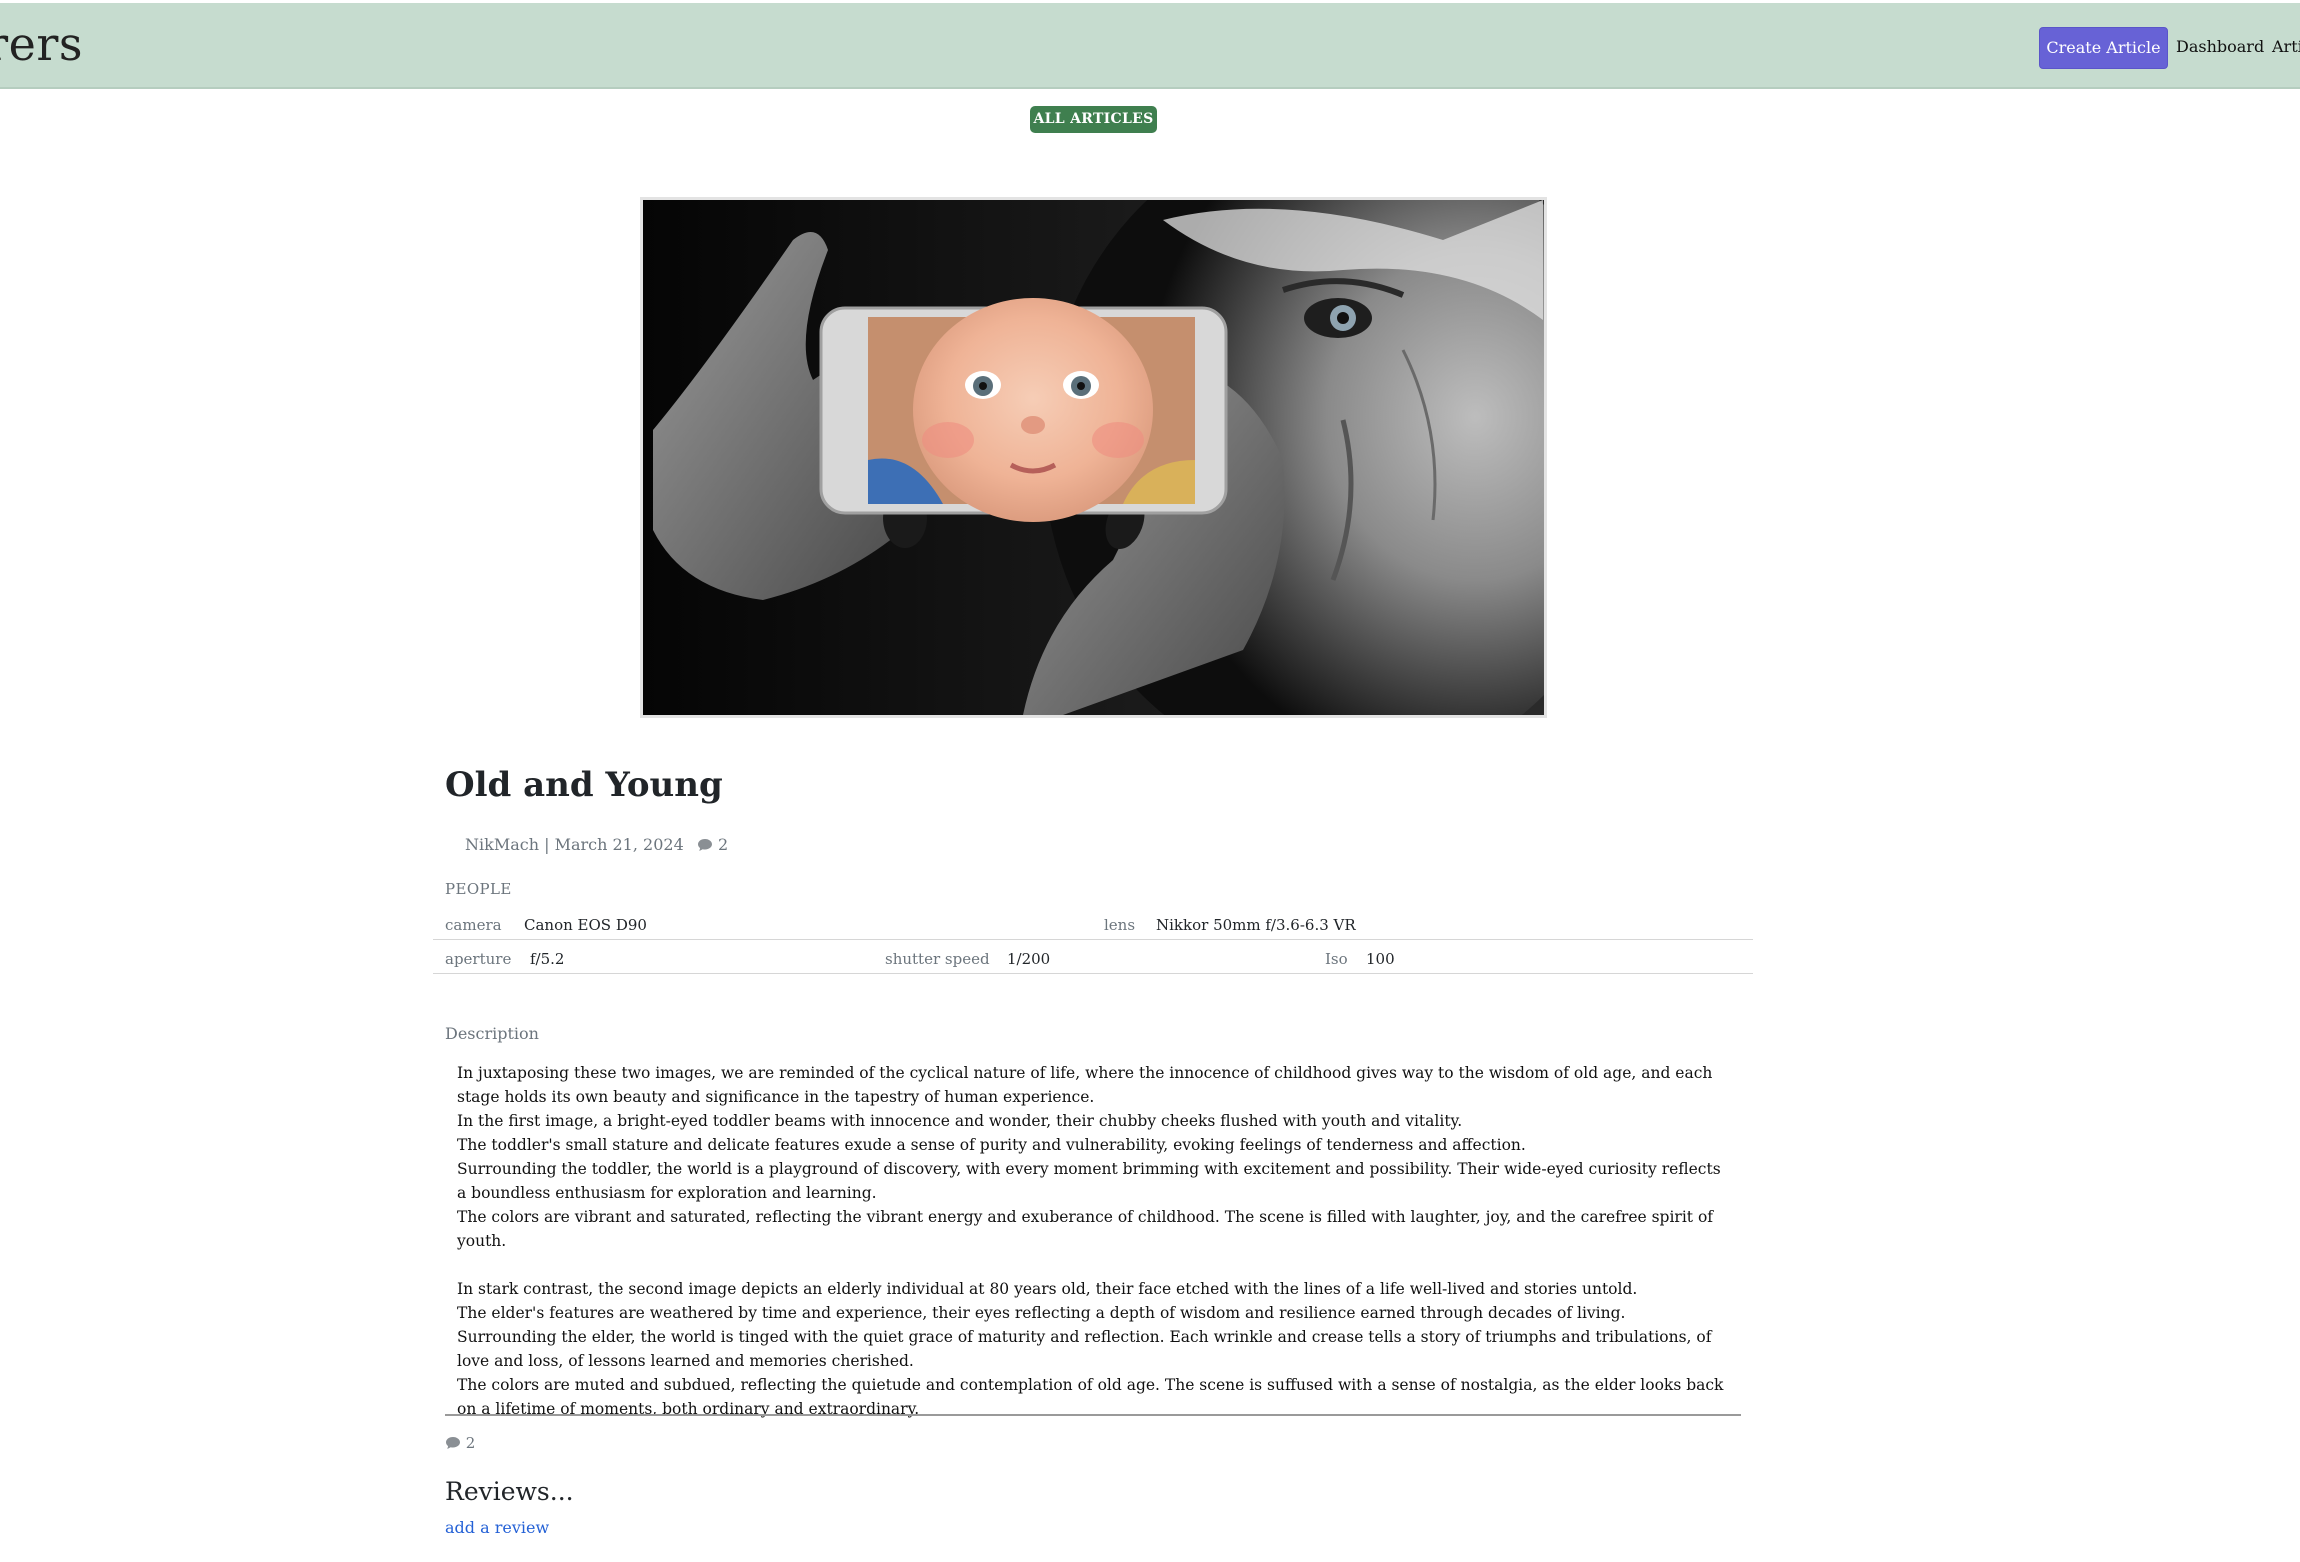 Image resolution: width=2300 pixels, height=1562 pixels. Describe the element at coordinates (1150, 46) in the screenshot. I see `top-navbar: urers Create Article Dashboard Arti` at that location.